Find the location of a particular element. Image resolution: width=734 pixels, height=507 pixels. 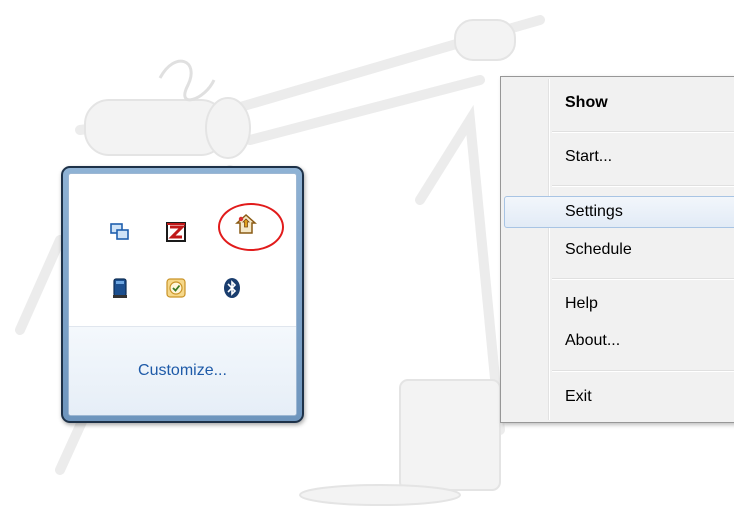

network-monitor-icon is located at coordinates (120, 232).